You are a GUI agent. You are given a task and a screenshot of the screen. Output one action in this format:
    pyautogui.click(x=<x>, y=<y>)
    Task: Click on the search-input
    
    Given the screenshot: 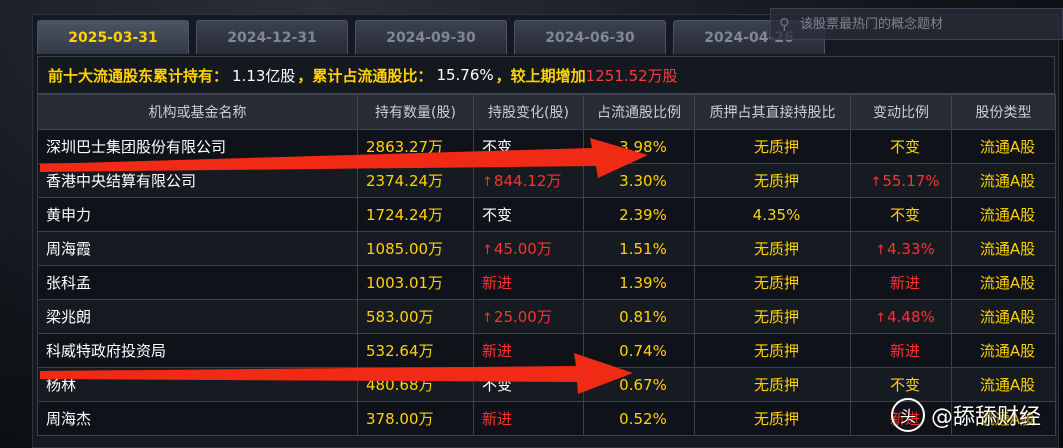 What is the action you would take?
    pyautogui.click(x=920, y=24)
    